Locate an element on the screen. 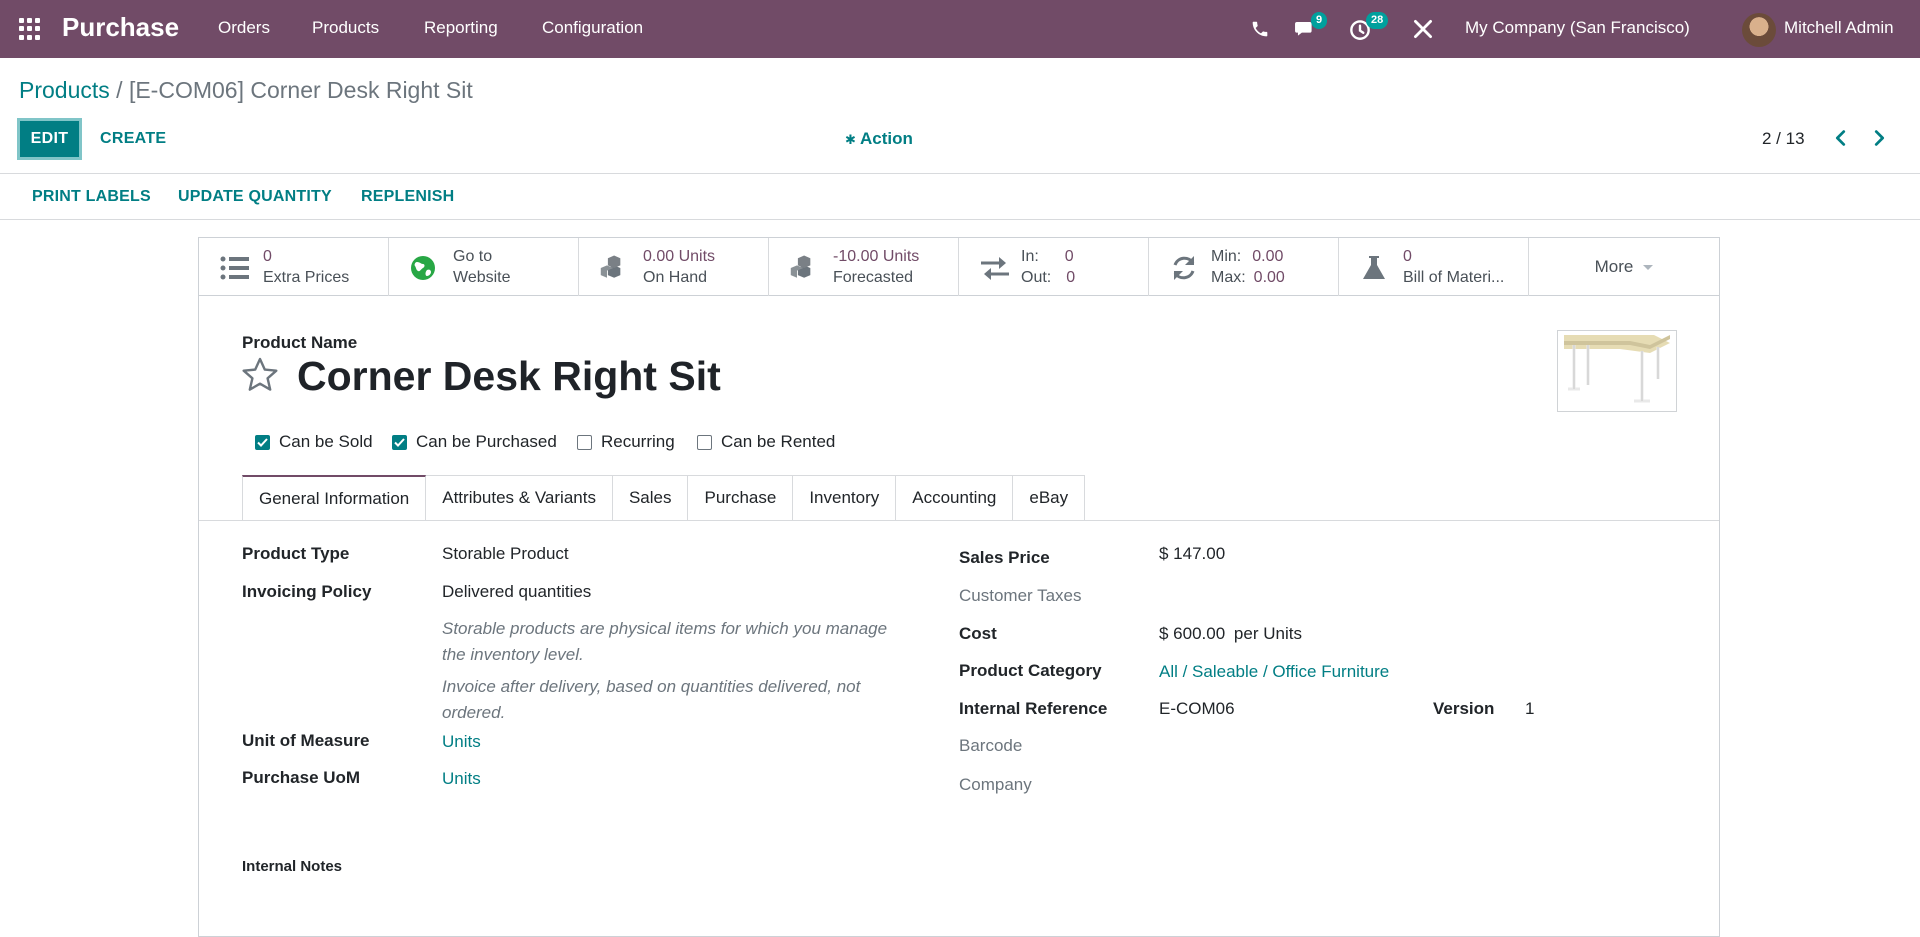 This screenshot has height=937, width=1920. flask-icon is located at coordinates (1374, 267).